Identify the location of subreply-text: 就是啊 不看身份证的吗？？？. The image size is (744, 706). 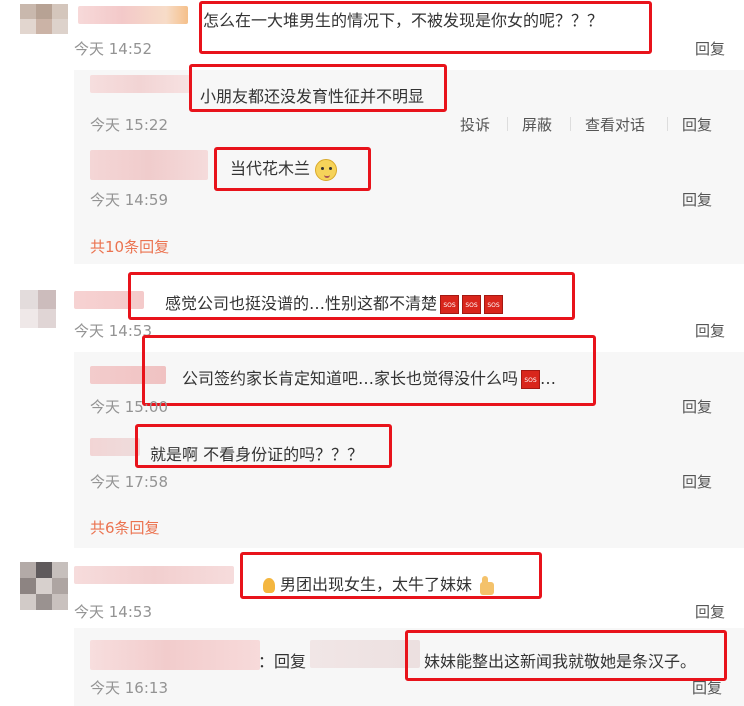
(256, 453).